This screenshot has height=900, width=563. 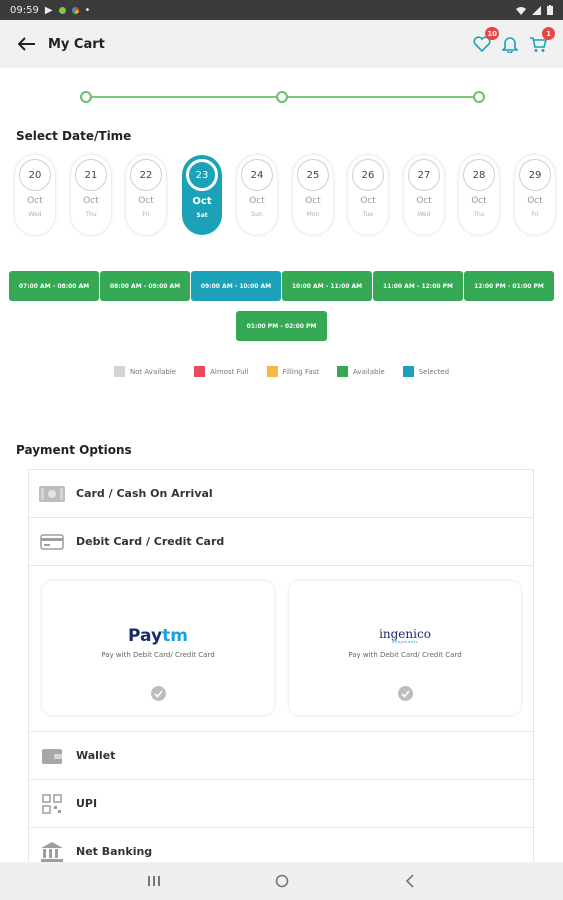 What do you see at coordinates (257, 175) in the screenshot?
I see `date-number: 24` at bounding box center [257, 175].